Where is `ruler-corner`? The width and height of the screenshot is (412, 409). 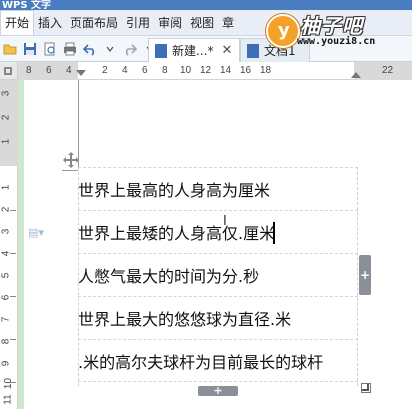 ruler-corner is located at coordinates (9, 71).